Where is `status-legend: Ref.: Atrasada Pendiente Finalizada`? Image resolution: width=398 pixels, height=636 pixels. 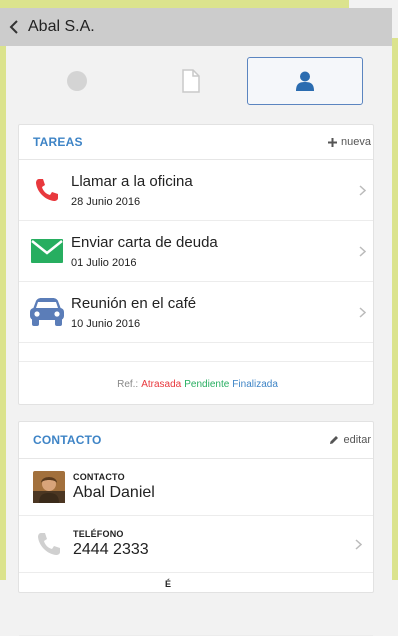
status-legend: Ref.: Atrasada Pendiente Finalizada is located at coordinates (196, 383).